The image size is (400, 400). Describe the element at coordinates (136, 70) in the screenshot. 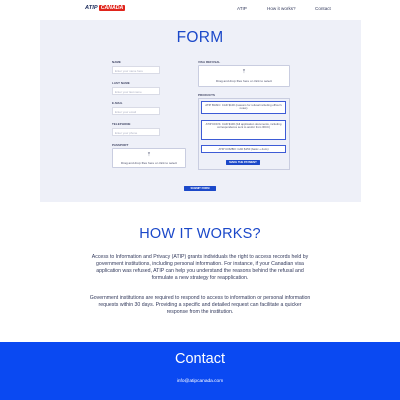

I see `name-input: Enter your name here` at that location.